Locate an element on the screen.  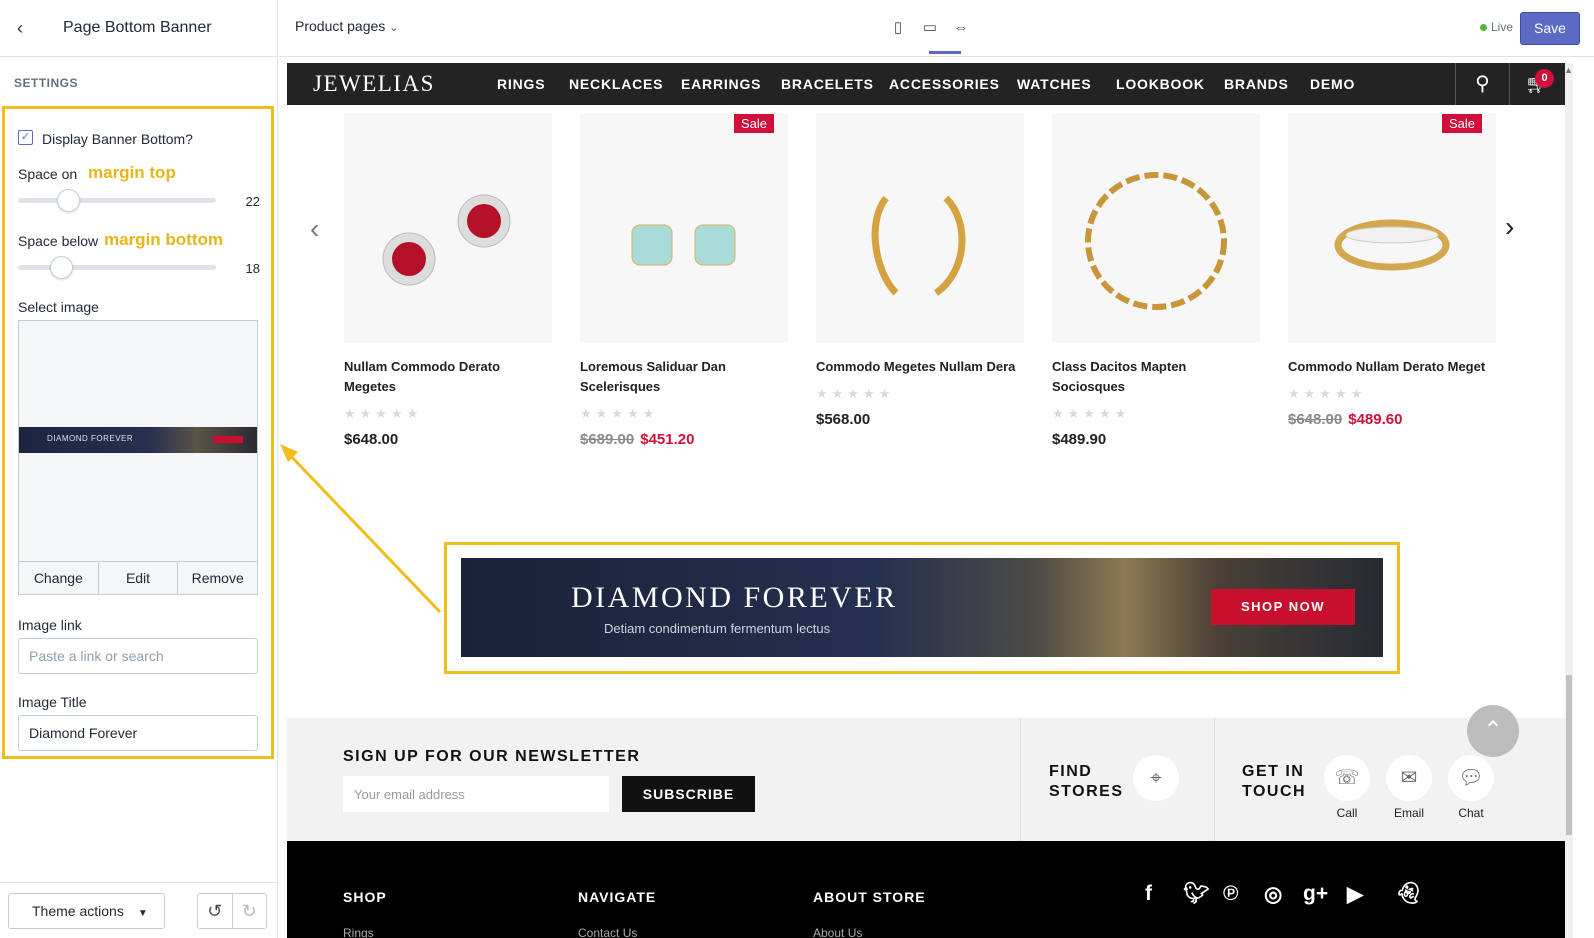
subscribe-button: SUBSCRIBE is located at coordinates (688, 794).